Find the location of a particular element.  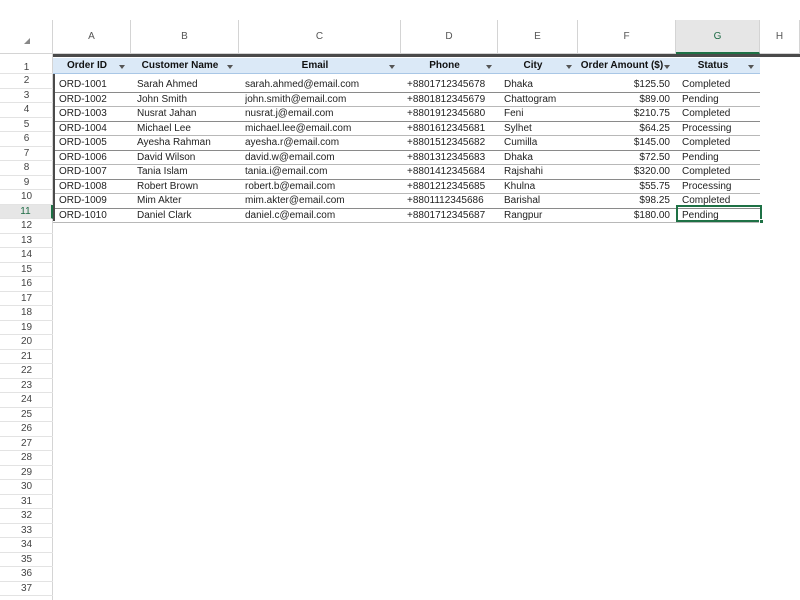

column-header-c: C is located at coordinates (320, 37).